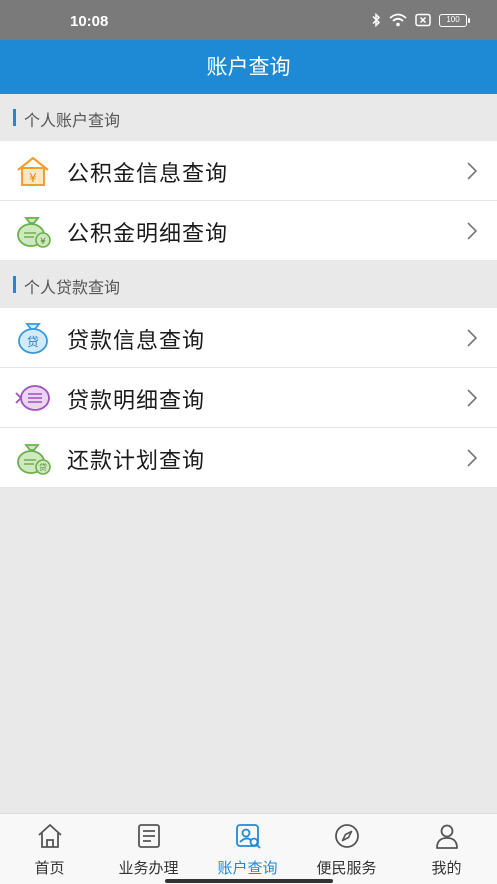  I want to click on nav-item-mine: 我的, so click(446, 849).